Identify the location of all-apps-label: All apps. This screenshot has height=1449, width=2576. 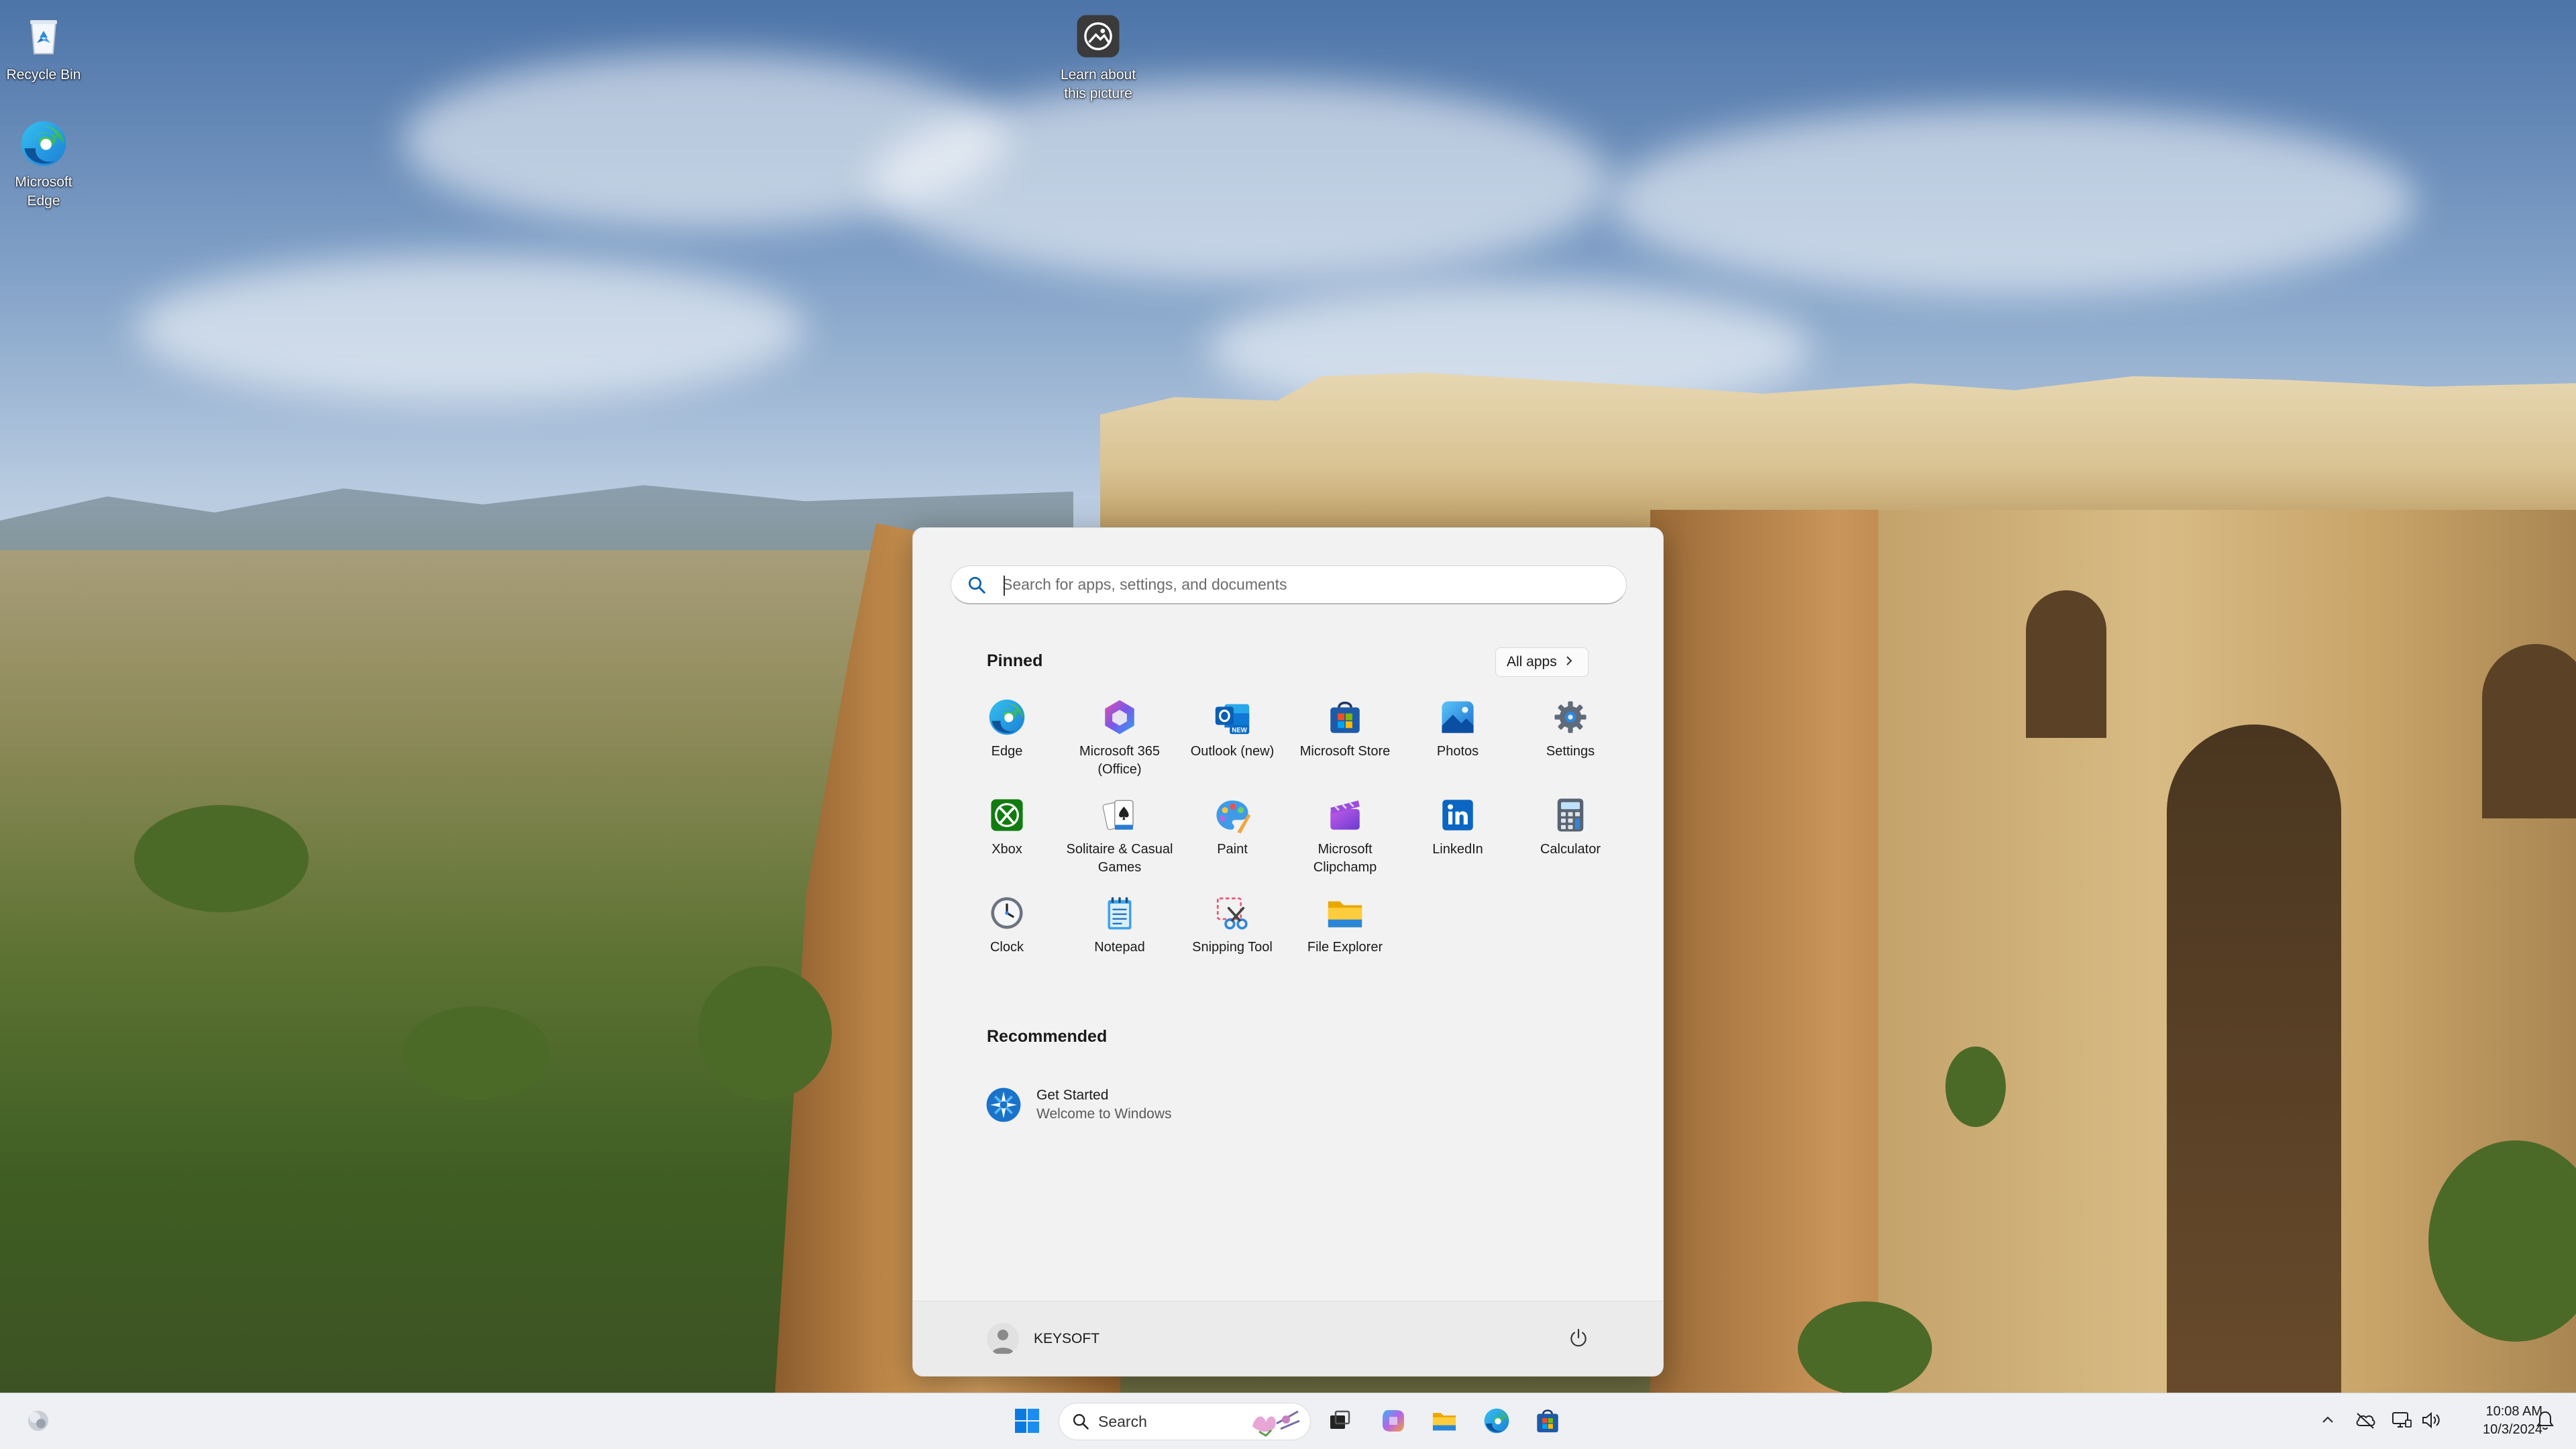
(1532, 661).